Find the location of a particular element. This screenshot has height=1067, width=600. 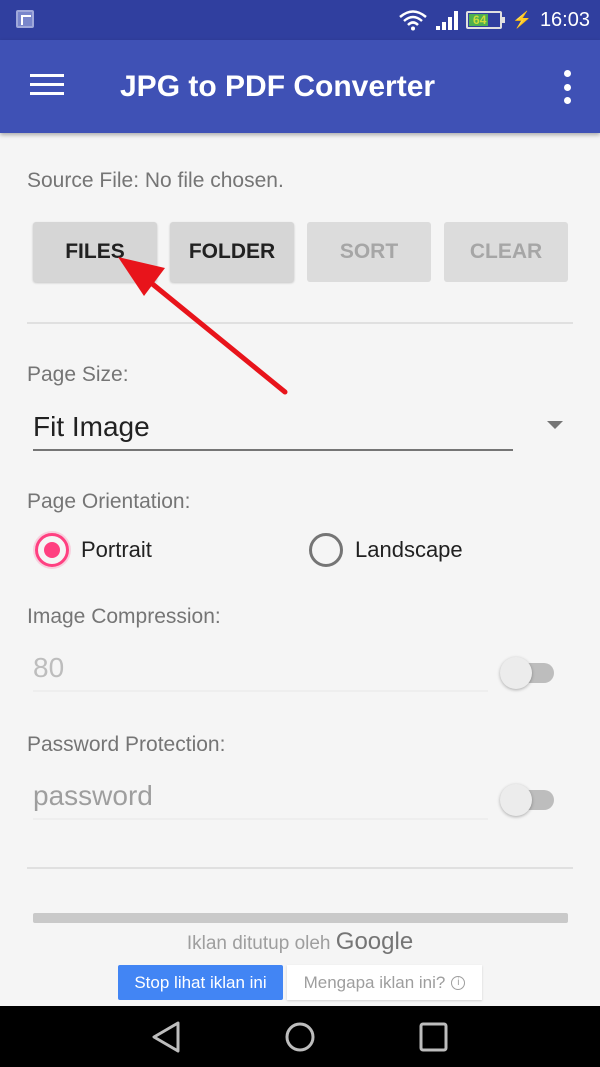

app-bar: JPG to PDF Converter is located at coordinates (300, 86).